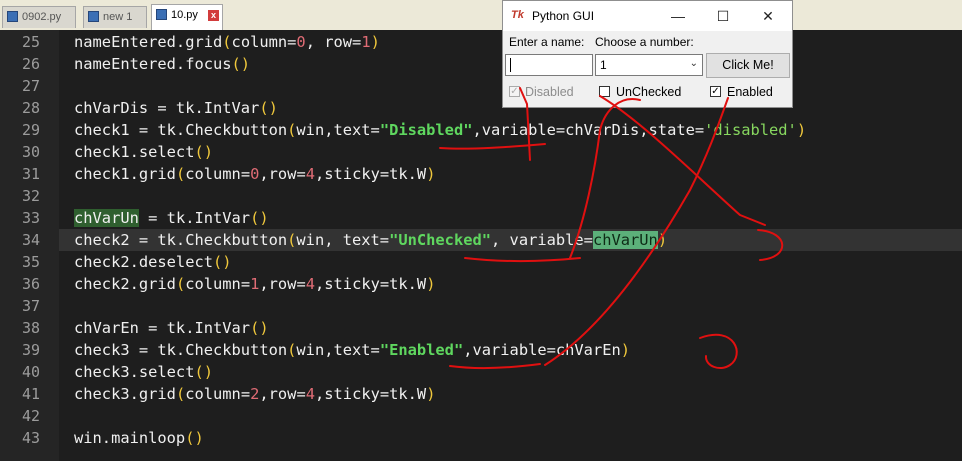 This screenshot has width=962, height=461. I want to click on code-line-40: check3.select(), so click(144, 372).